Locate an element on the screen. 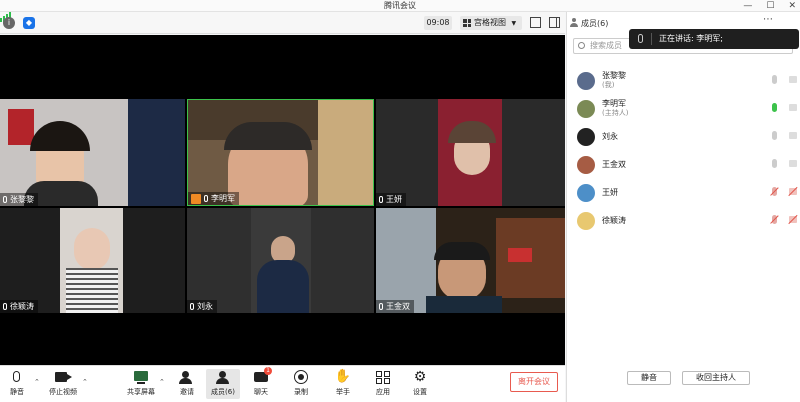 This screenshot has height=402, width=800. gear-icon: ⚙ is located at coordinates (420, 377).